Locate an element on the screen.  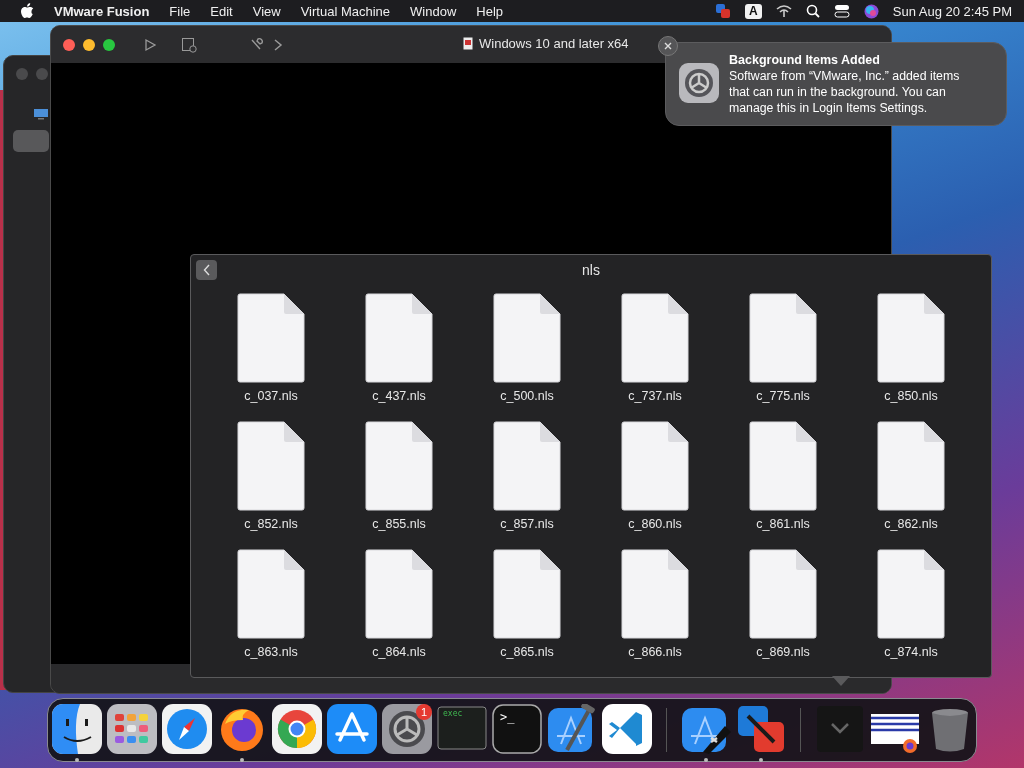
notification-title: Background Items Added is located at coordinates (805, 60).